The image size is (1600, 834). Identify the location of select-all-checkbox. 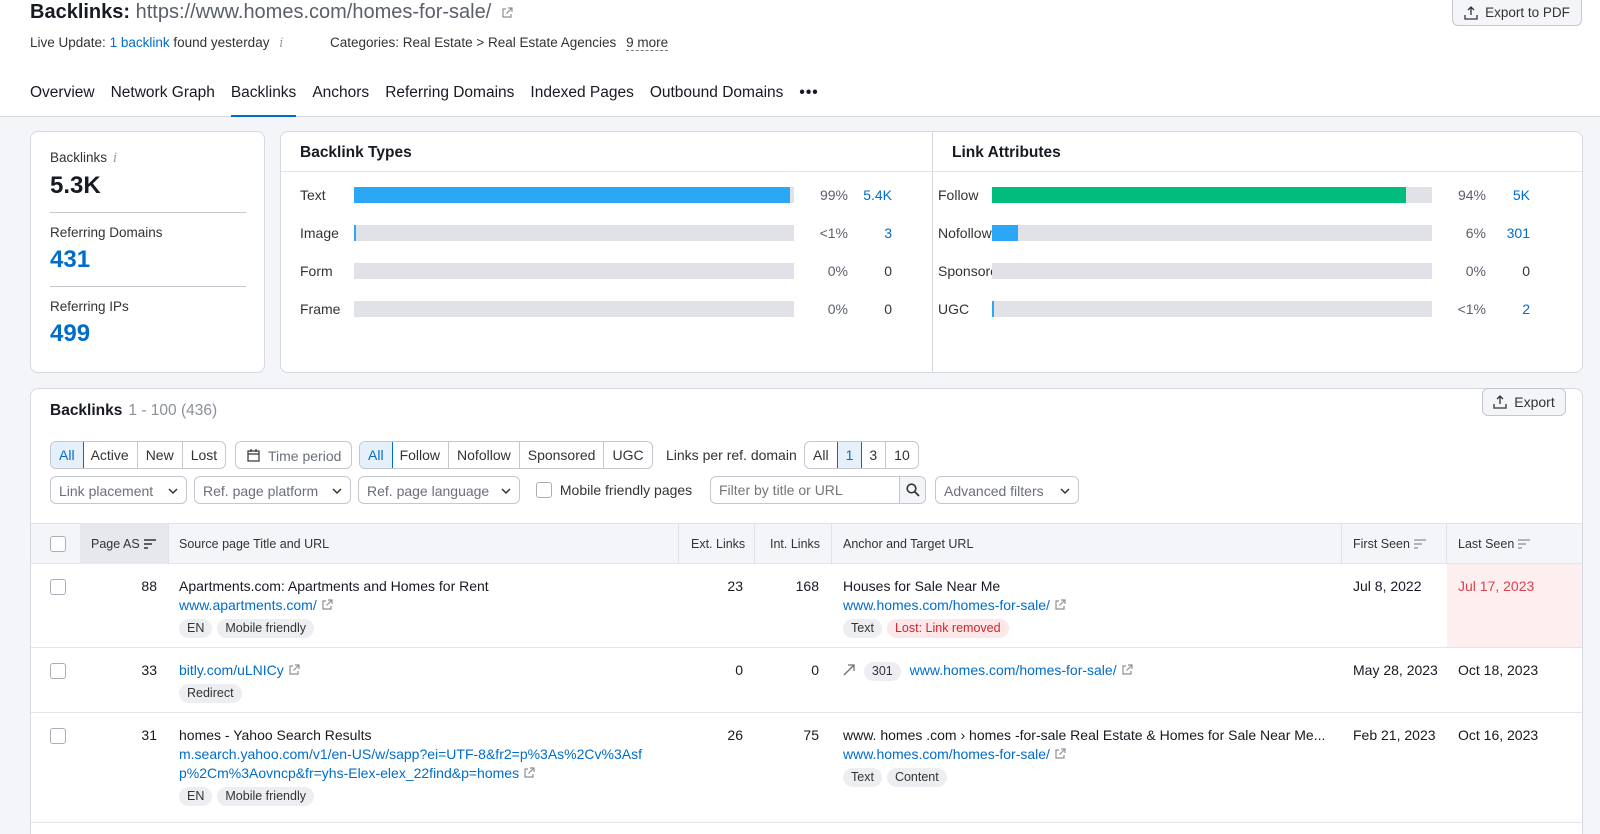
(58, 544).